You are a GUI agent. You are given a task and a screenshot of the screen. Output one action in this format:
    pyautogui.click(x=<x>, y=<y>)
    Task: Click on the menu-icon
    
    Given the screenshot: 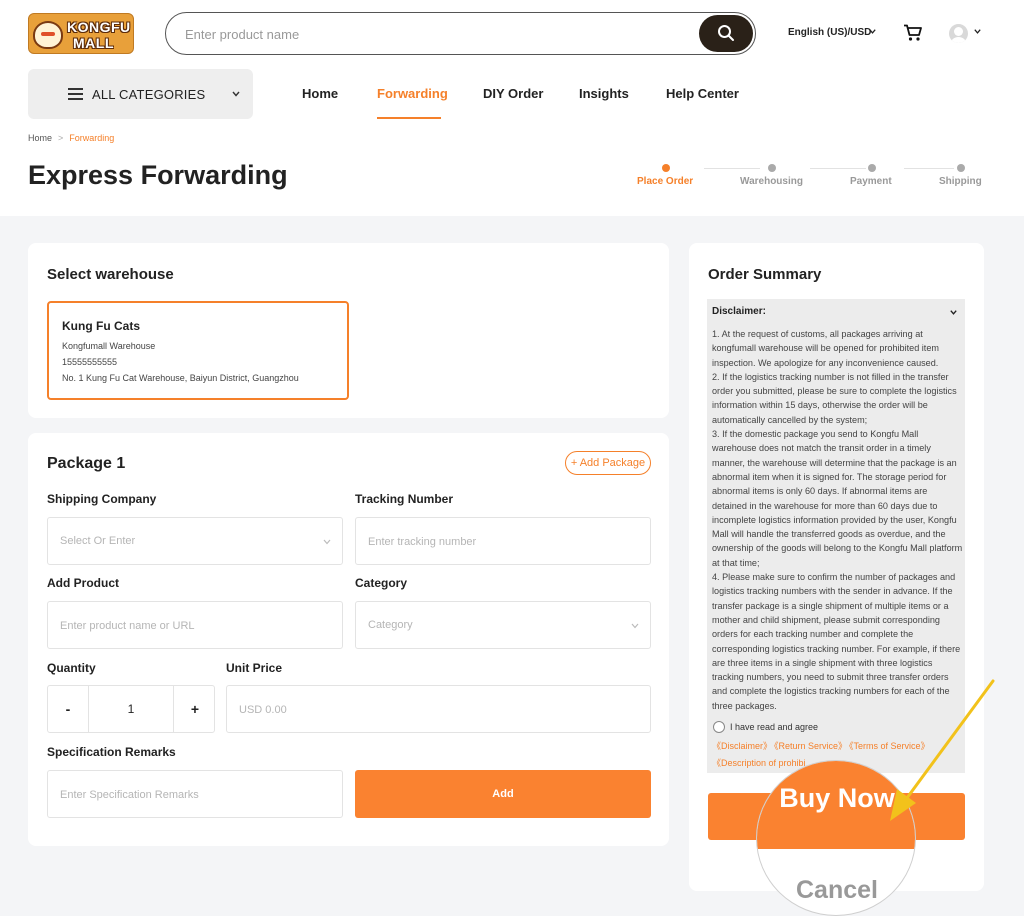 What is the action you would take?
    pyautogui.click(x=75, y=94)
    